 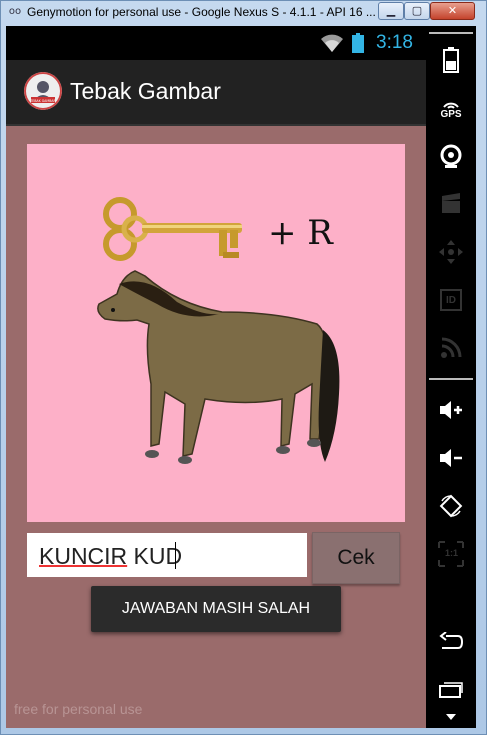 I want to click on action-bar: TEBAK GAMBAR Tebak Gambar, so click(x=216, y=93).